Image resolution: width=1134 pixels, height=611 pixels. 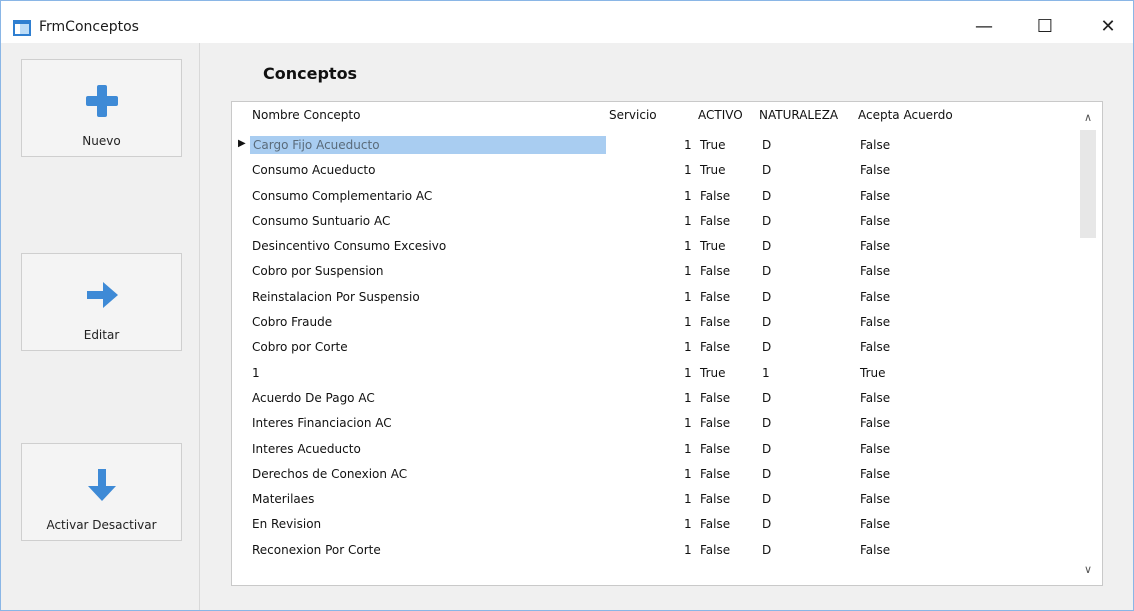 I want to click on cell-nombre: Cobro por Suspension, so click(x=317, y=271).